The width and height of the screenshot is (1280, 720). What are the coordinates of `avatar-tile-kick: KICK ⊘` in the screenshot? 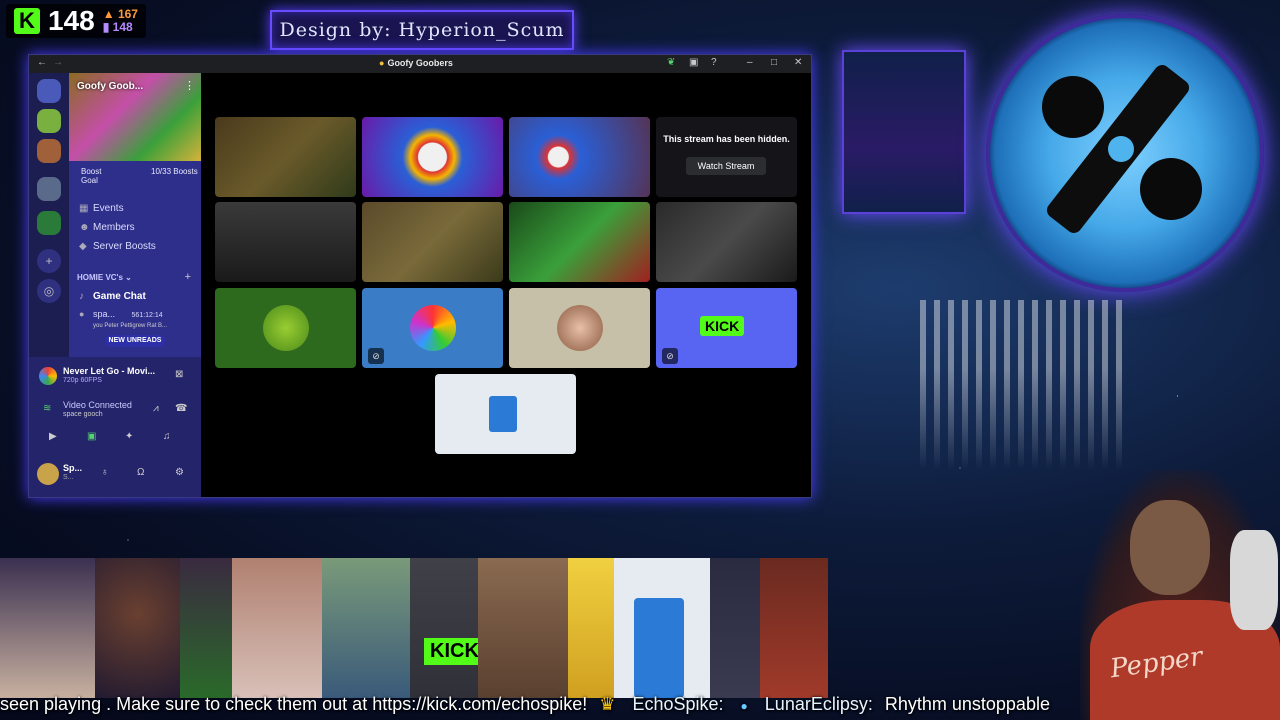 It's located at (726, 328).